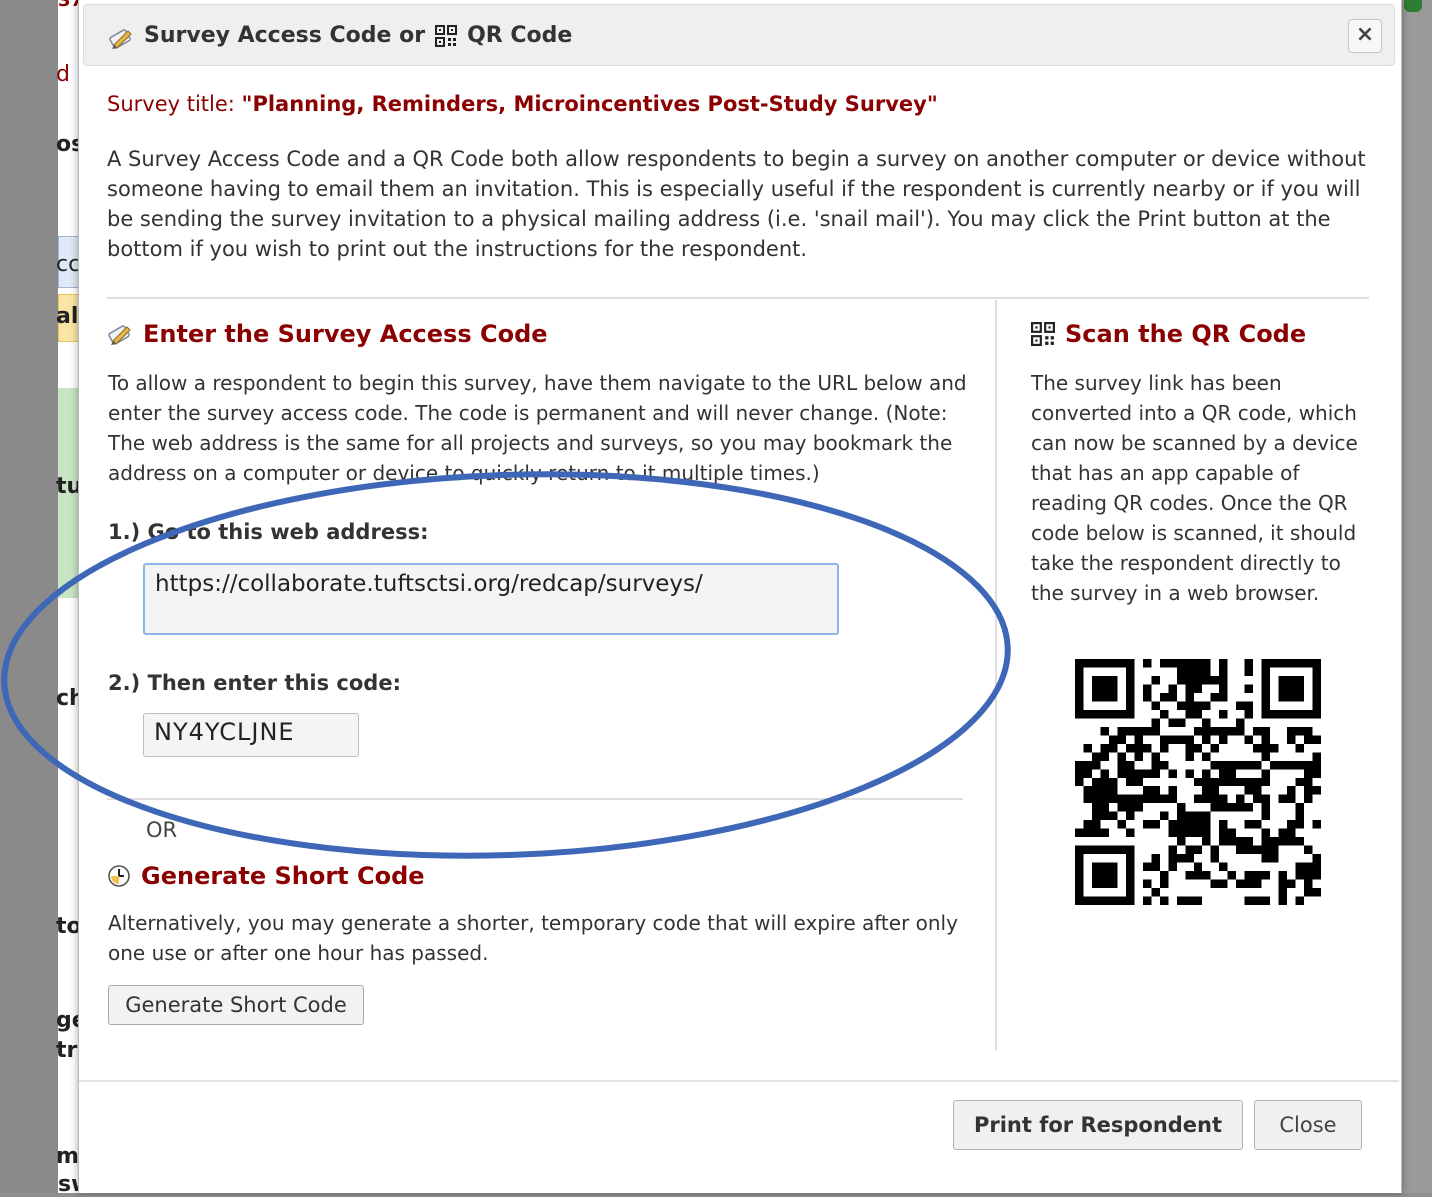 The width and height of the screenshot is (1432, 1197). I want to click on print-for-respondent-button: Print for Respondent, so click(1098, 1125).